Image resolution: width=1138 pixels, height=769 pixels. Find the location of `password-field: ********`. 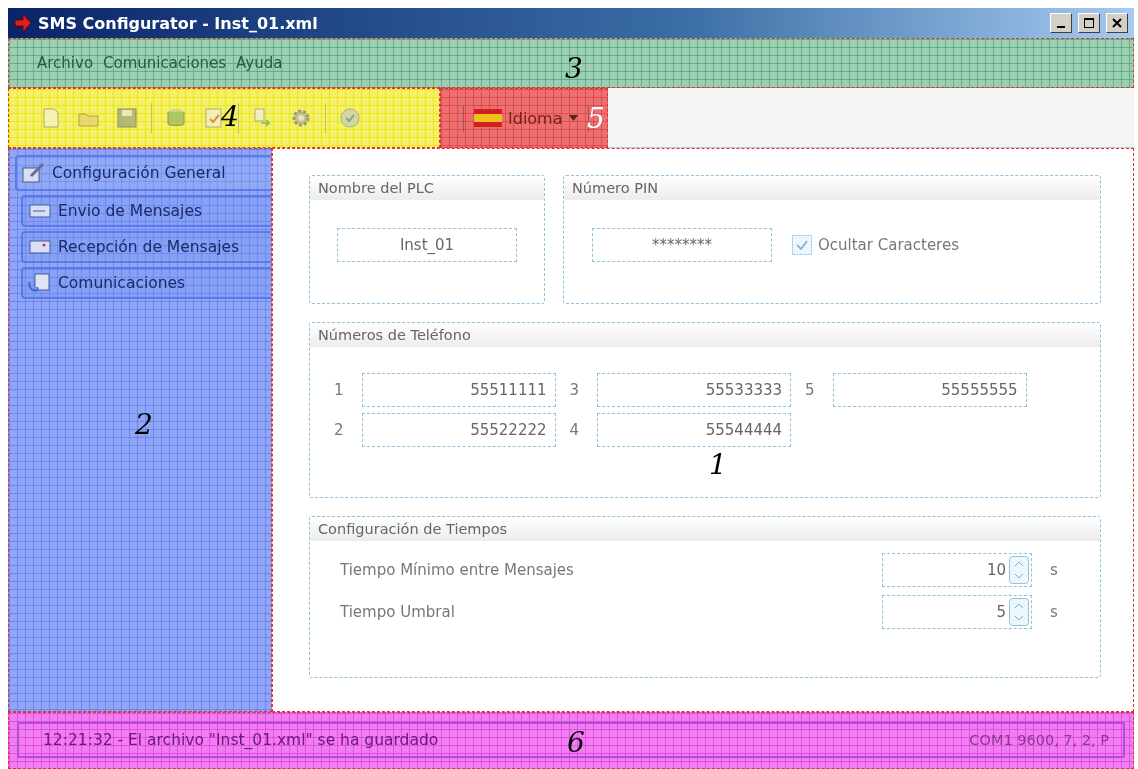

password-field: ******** is located at coordinates (682, 245).